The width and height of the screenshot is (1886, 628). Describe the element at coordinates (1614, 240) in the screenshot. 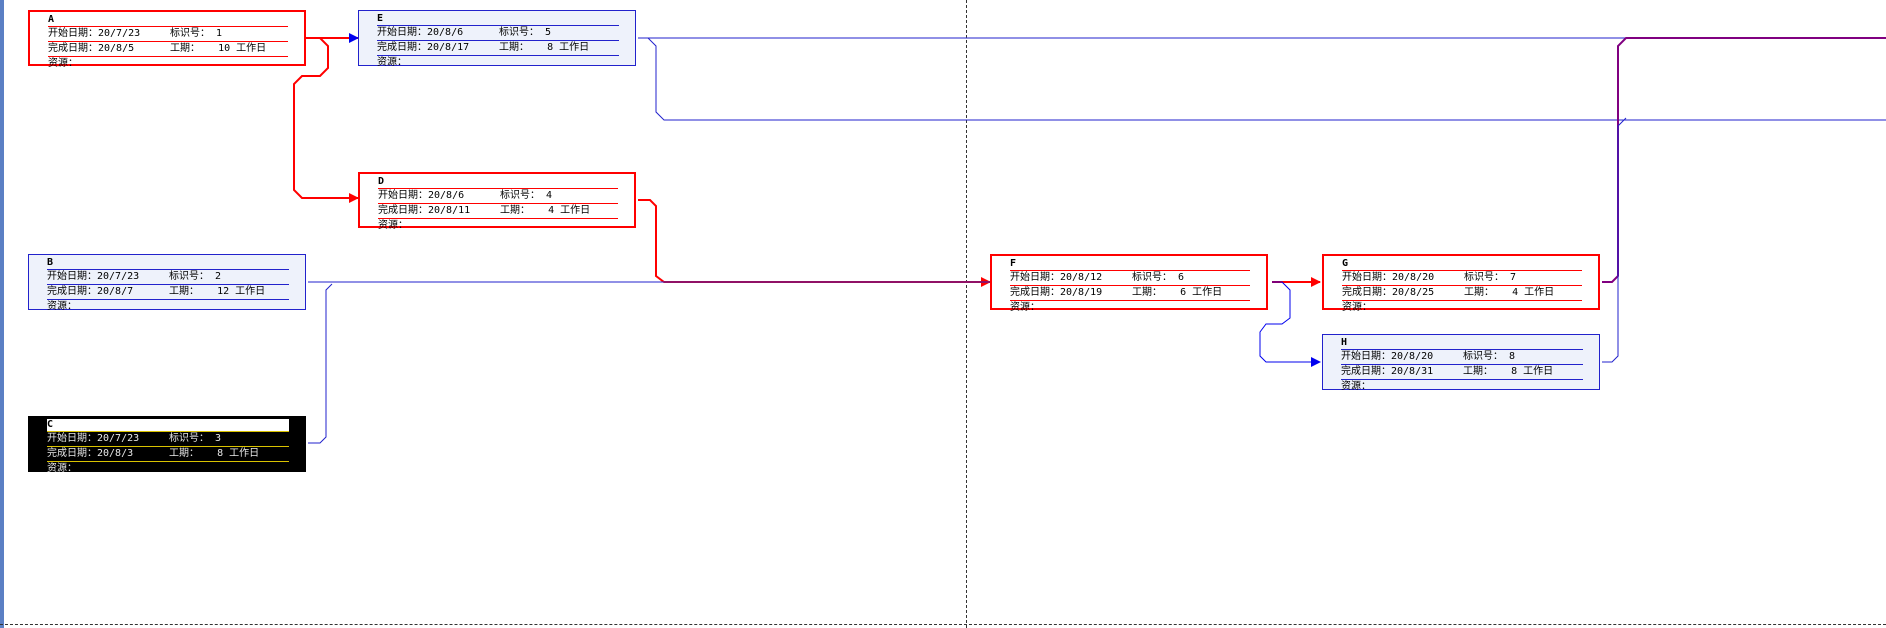

I see `link-h-summary` at that location.